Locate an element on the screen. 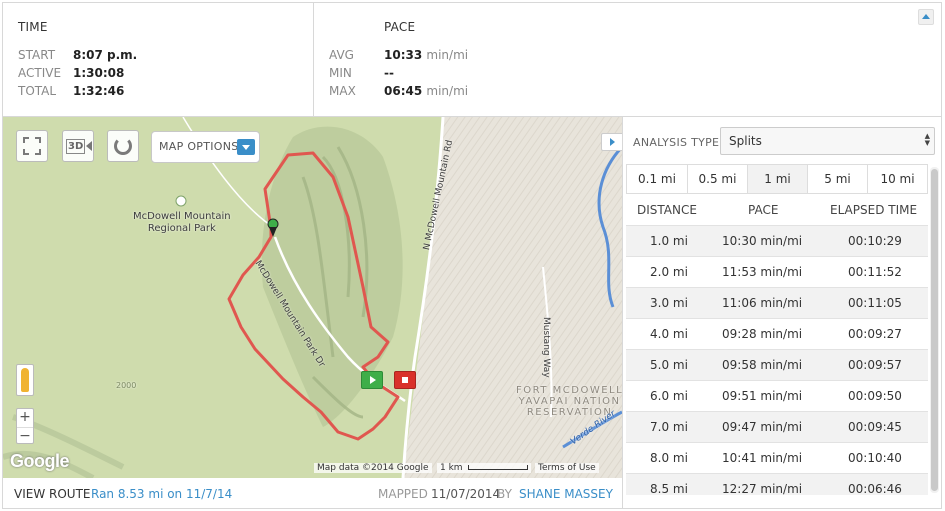 The image size is (945, 511). rotate-button is located at coordinates (123, 146).